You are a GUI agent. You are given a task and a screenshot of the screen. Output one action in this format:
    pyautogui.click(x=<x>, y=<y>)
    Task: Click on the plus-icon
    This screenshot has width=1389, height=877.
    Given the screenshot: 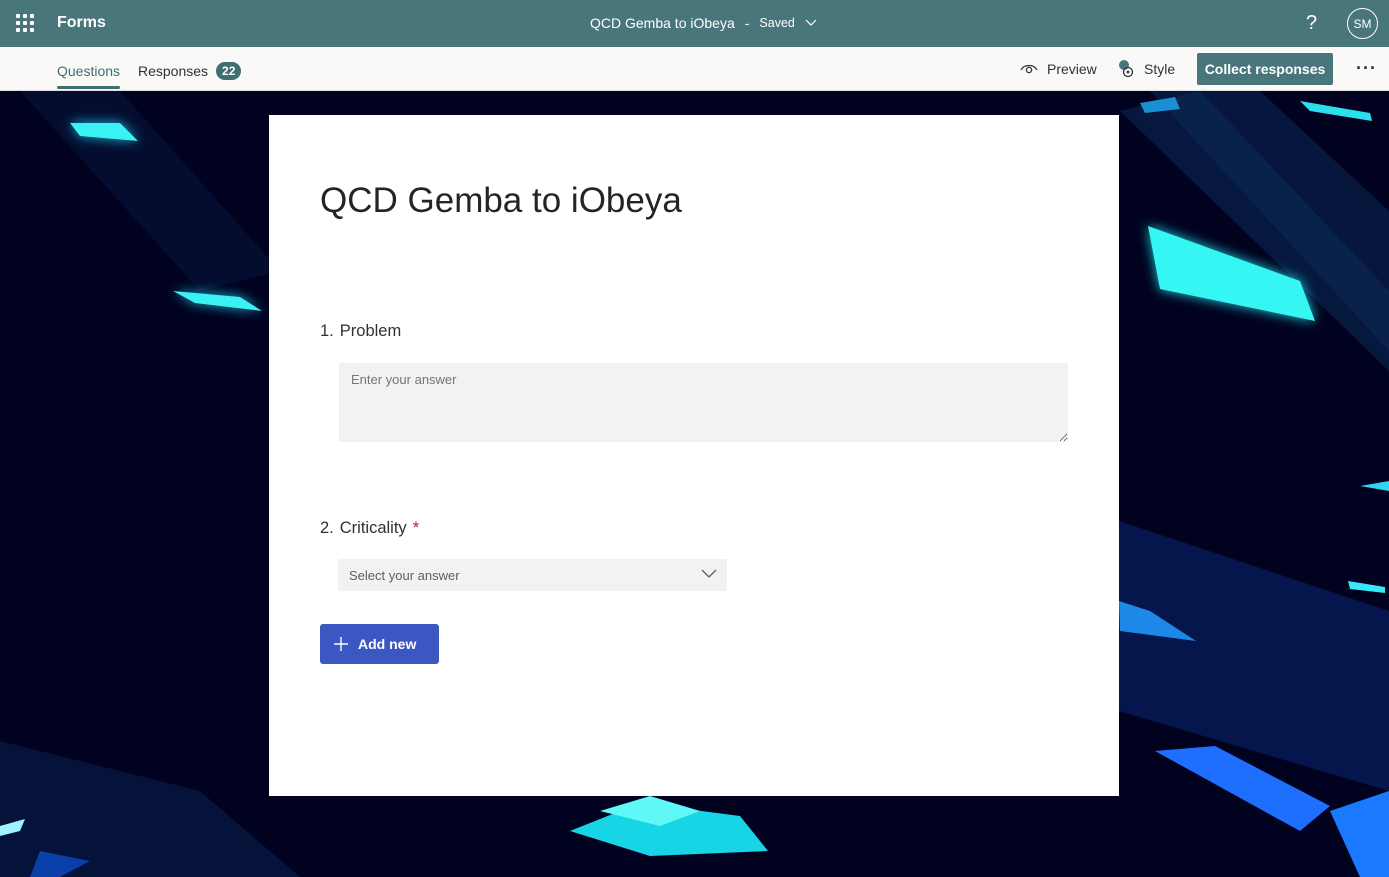 What is the action you would take?
    pyautogui.click(x=341, y=644)
    